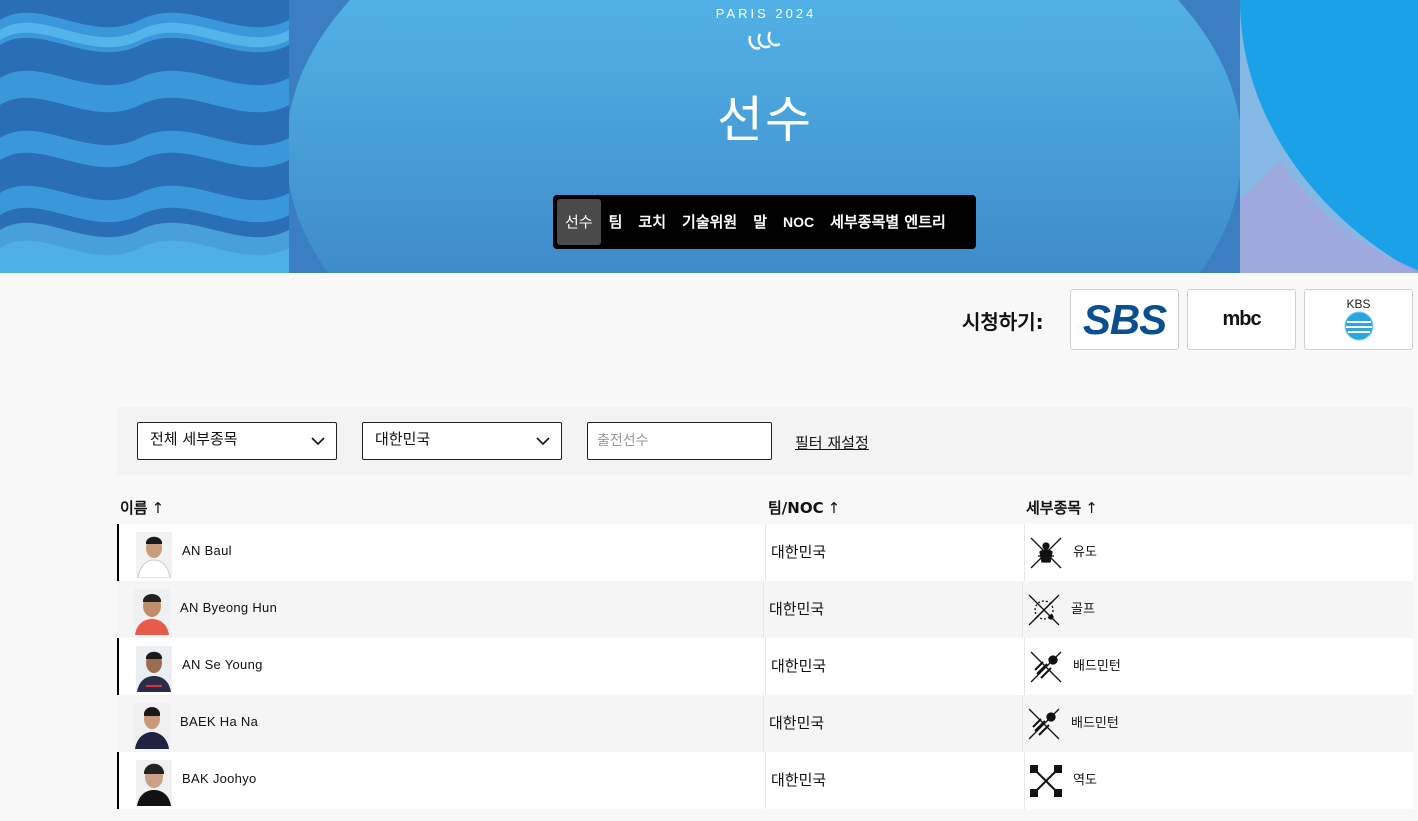 The width and height of the screenshot is (1418, 821). Describe the element at coordinates (798, 222) in the screenshot. I see `nav-tab-noc: NOC` at that location.